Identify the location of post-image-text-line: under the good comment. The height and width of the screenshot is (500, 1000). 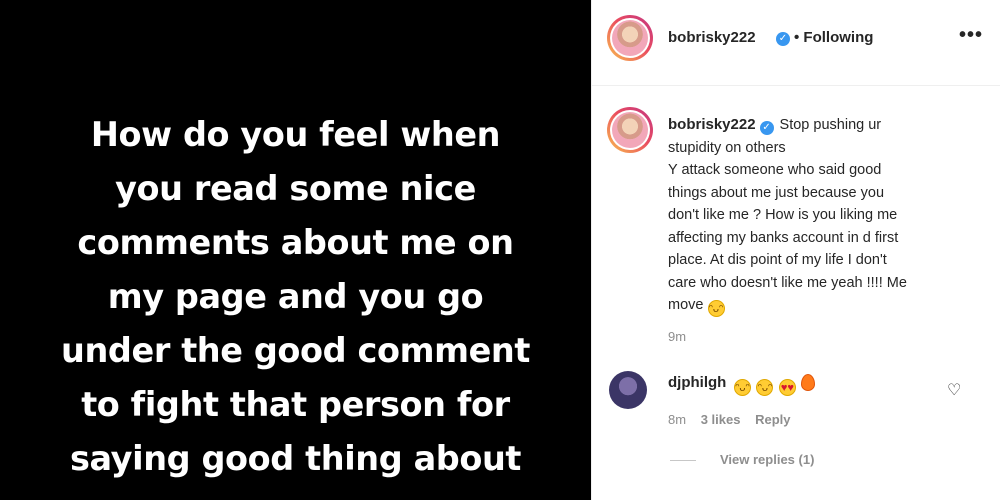
(295, 350).